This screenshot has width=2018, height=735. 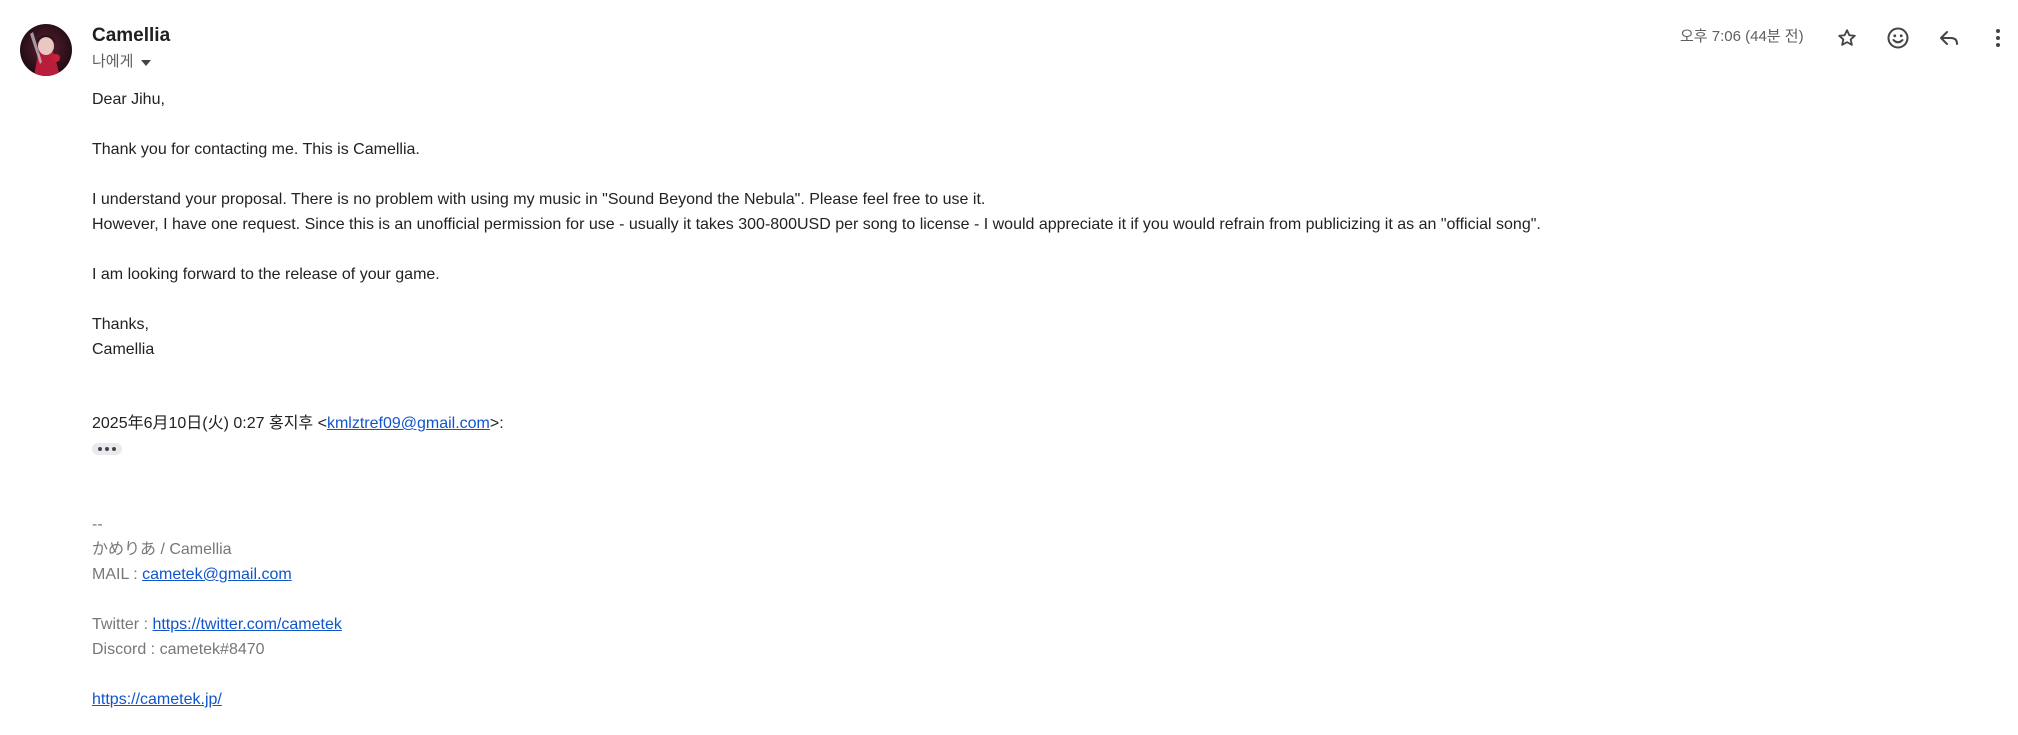 I want to click on message-timestamp: 오후 7:06 (44분 전), so click(x=1742, y=36).